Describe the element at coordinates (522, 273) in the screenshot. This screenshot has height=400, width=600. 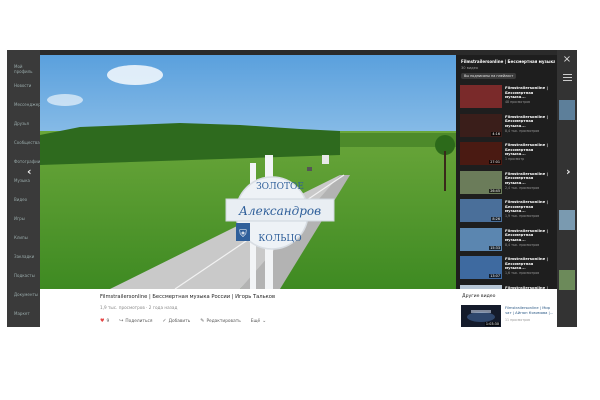
I see `playlist-item-views: 1,6 тыс. просмотров` at that location.